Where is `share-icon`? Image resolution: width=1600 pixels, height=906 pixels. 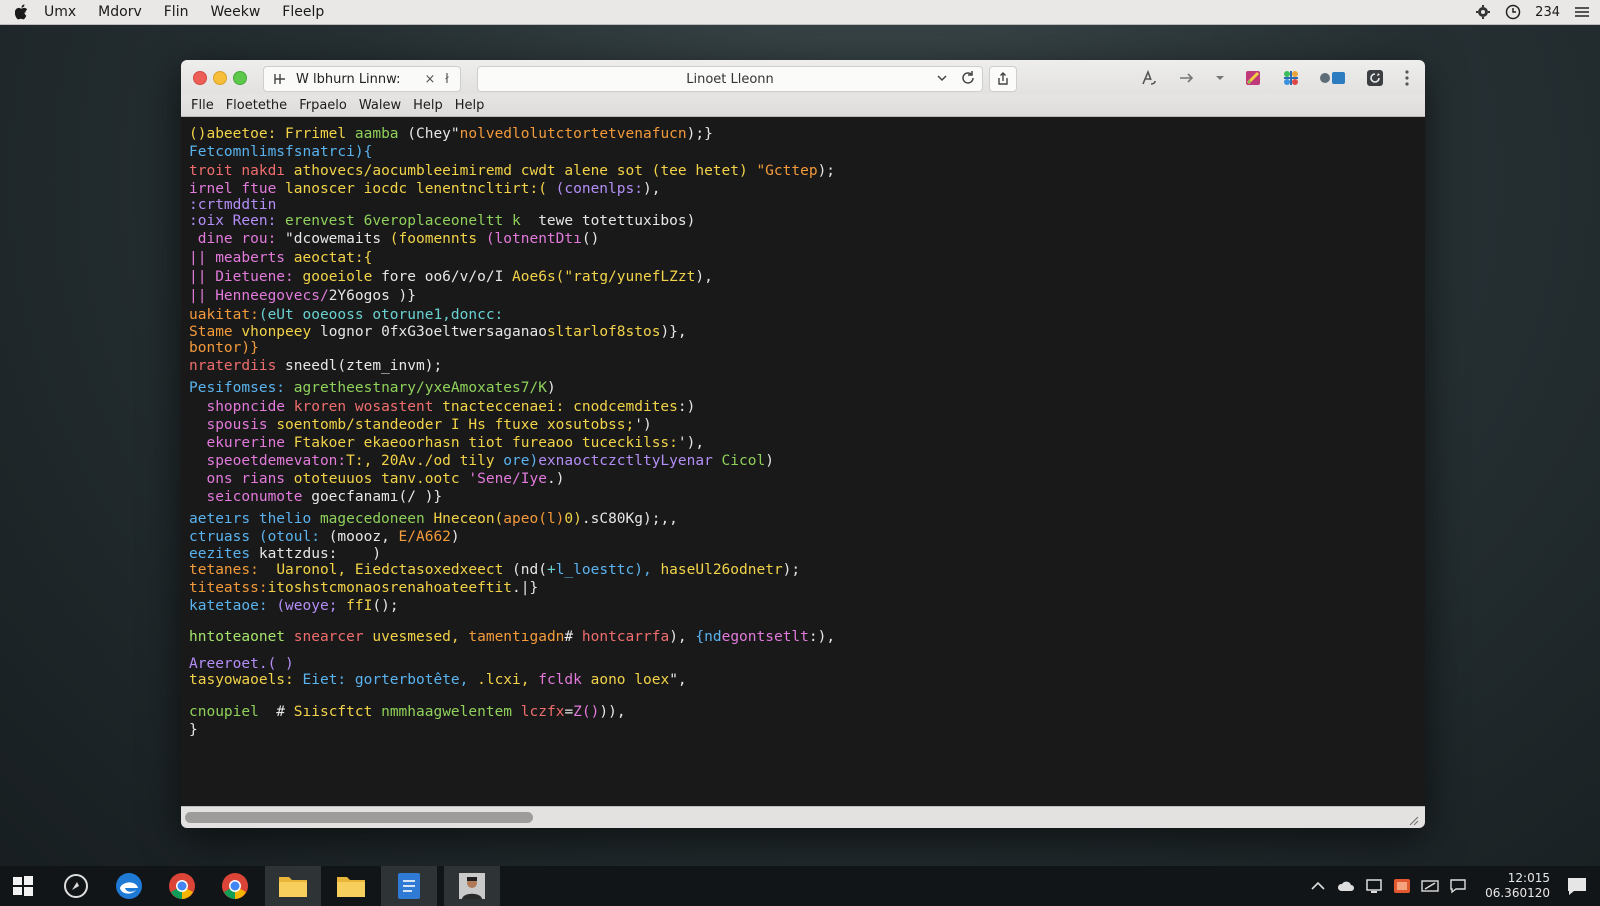
share-icon is located at coordinates (1003, 78).